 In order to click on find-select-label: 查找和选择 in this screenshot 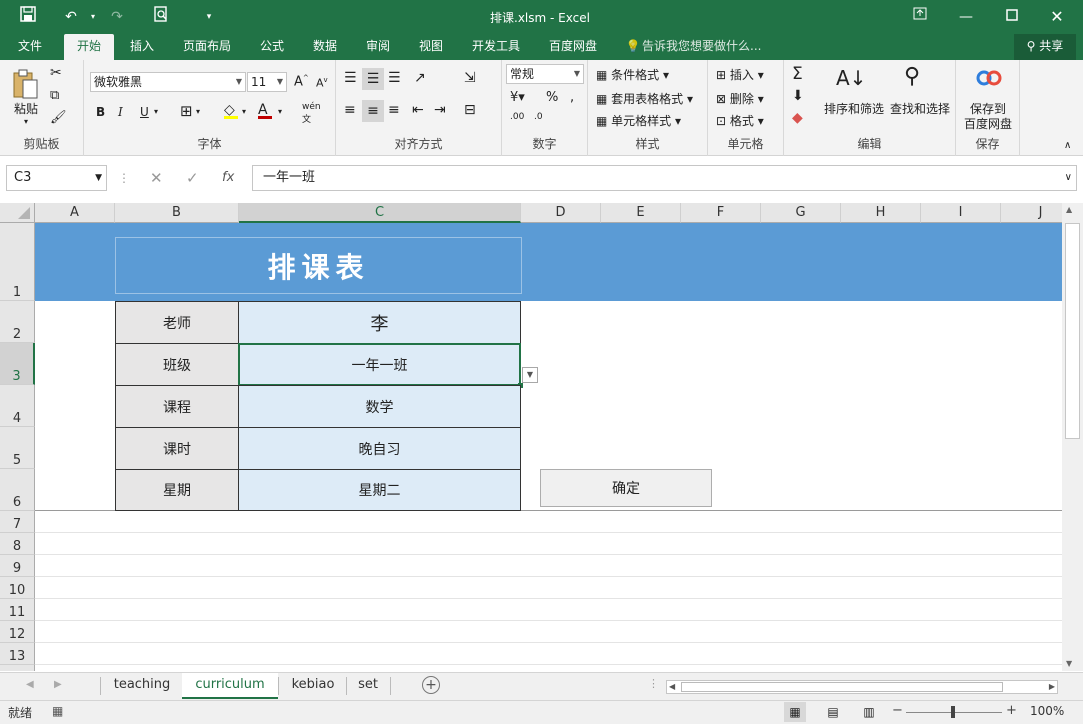, I will do `click(920, 108)`.